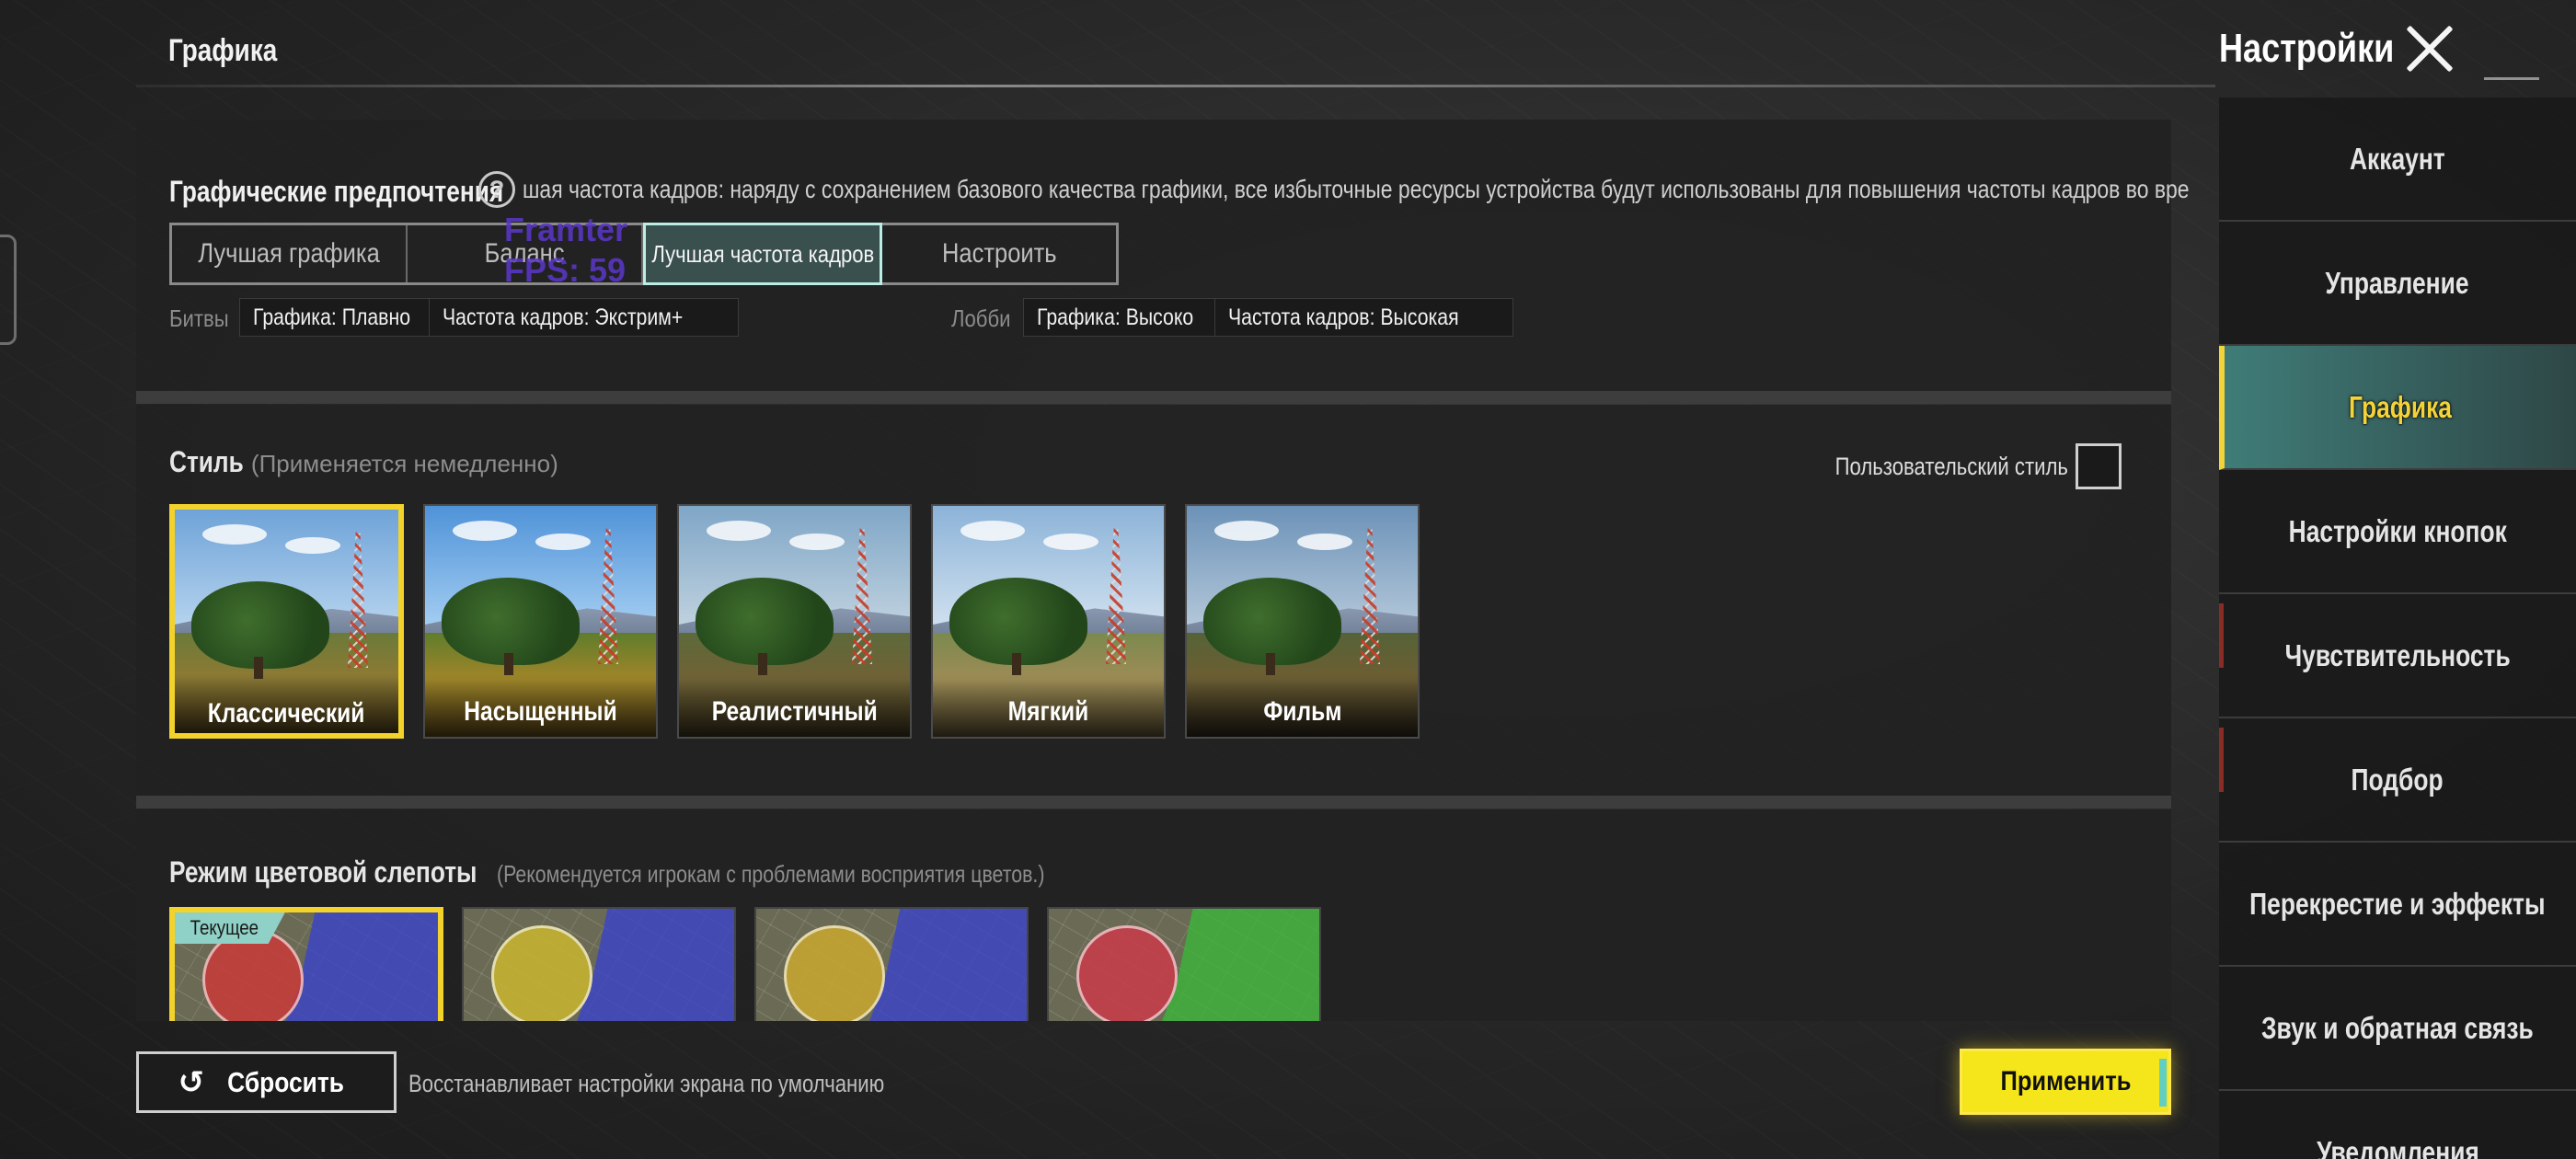 The height and width of the screenshot is (1159, 2576). I want to click on battle-graphics-value: Графика: Плавно, so click(332, 317).